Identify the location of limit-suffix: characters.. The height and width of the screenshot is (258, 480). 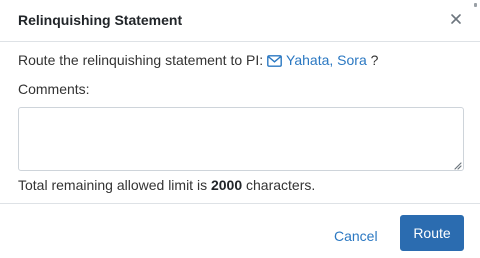
(281, 185).